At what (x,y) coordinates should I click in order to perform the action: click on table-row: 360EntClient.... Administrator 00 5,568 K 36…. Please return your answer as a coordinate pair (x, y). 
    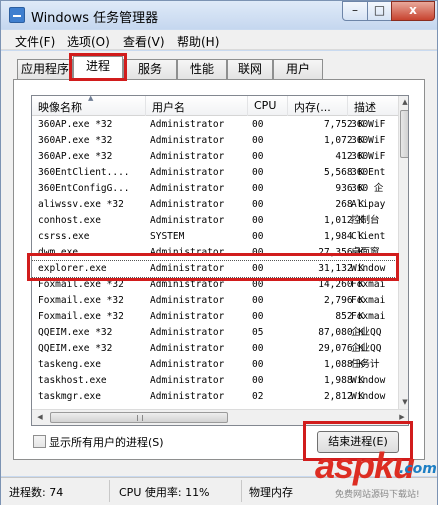
    Looking at the image, I should click on (215, 173).